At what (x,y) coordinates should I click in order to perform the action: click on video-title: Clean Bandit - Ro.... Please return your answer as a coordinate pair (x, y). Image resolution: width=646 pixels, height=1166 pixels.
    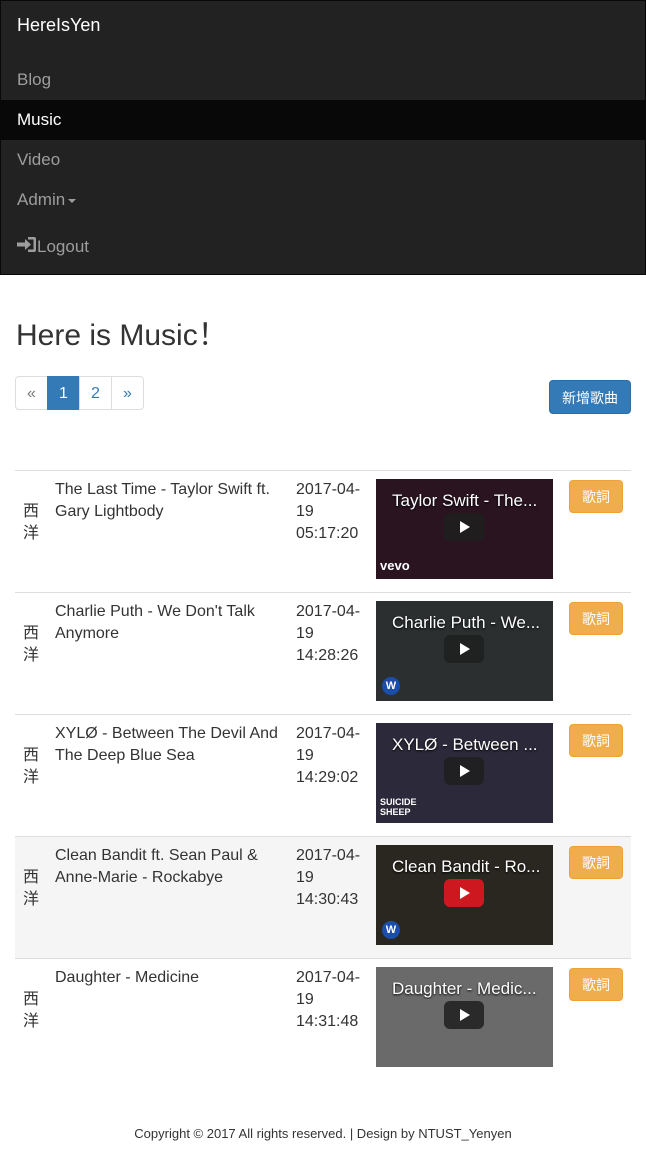
    Looking at the image, I should click on (466, 866).